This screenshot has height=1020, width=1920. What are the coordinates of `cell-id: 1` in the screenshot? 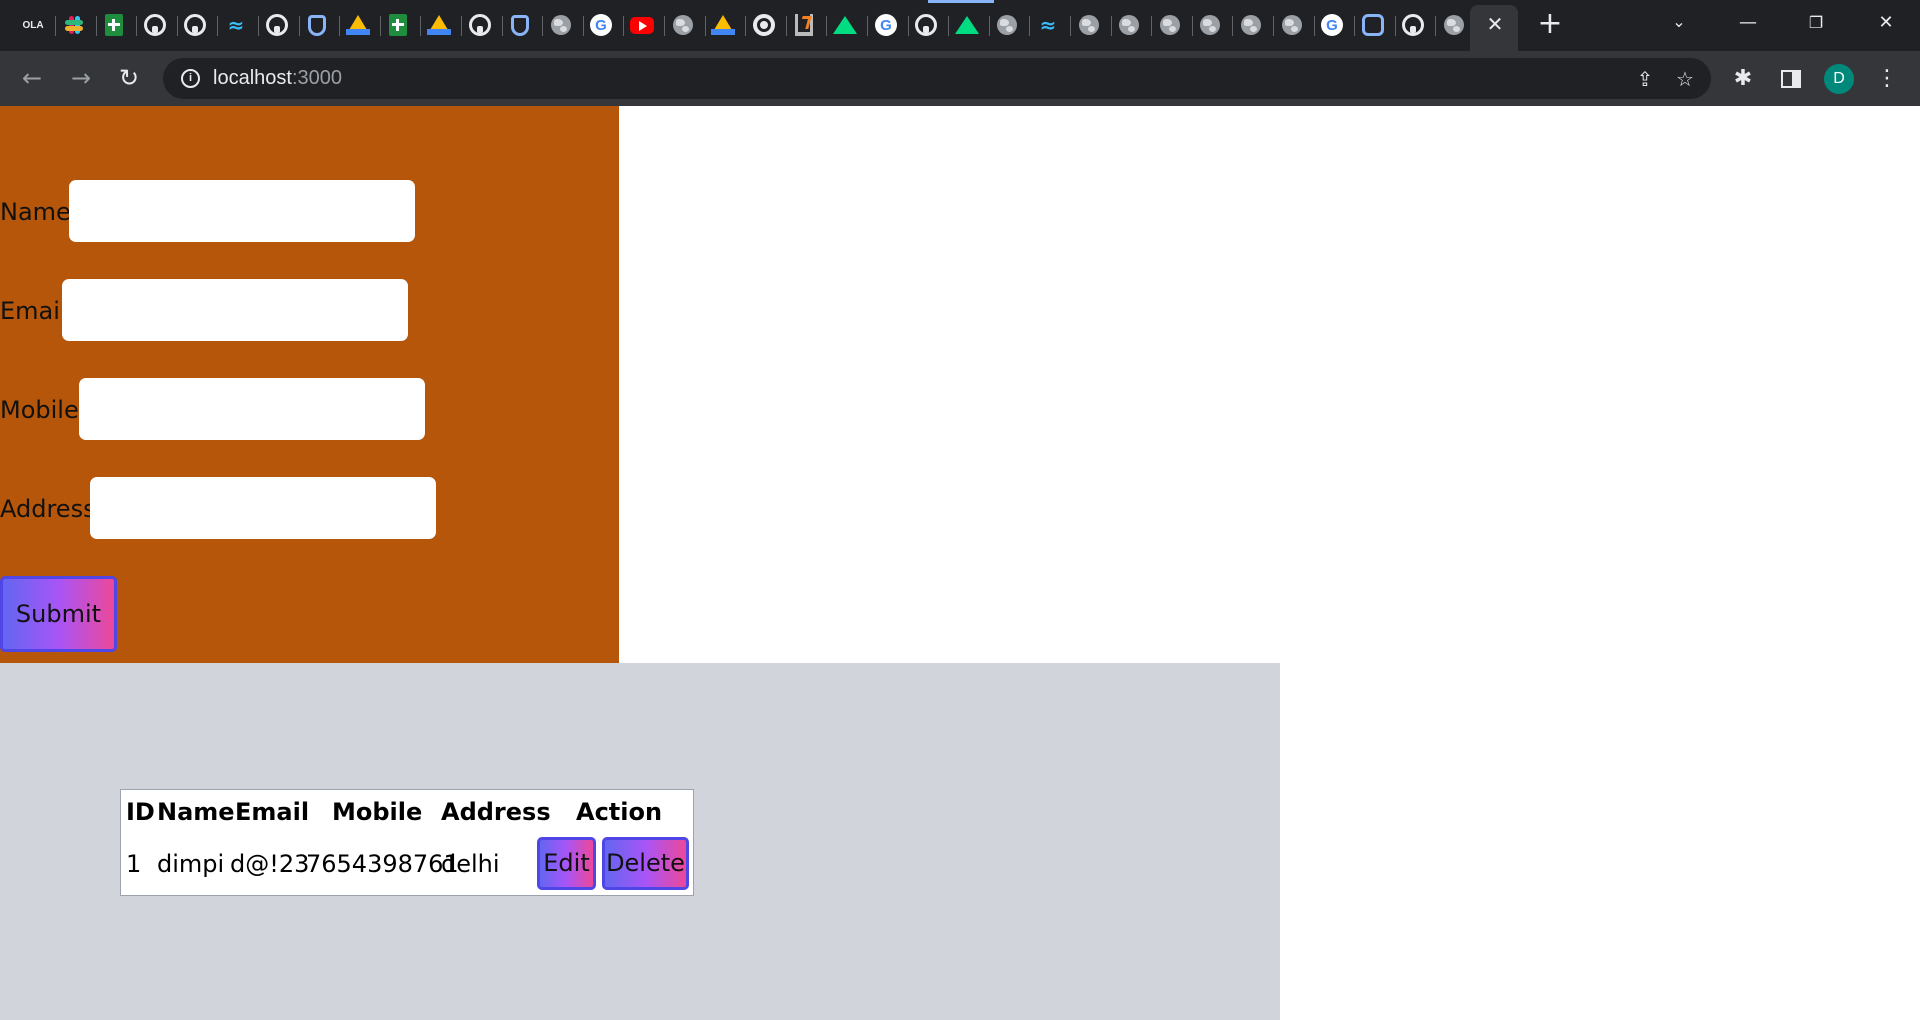 It's located at (134, 864).